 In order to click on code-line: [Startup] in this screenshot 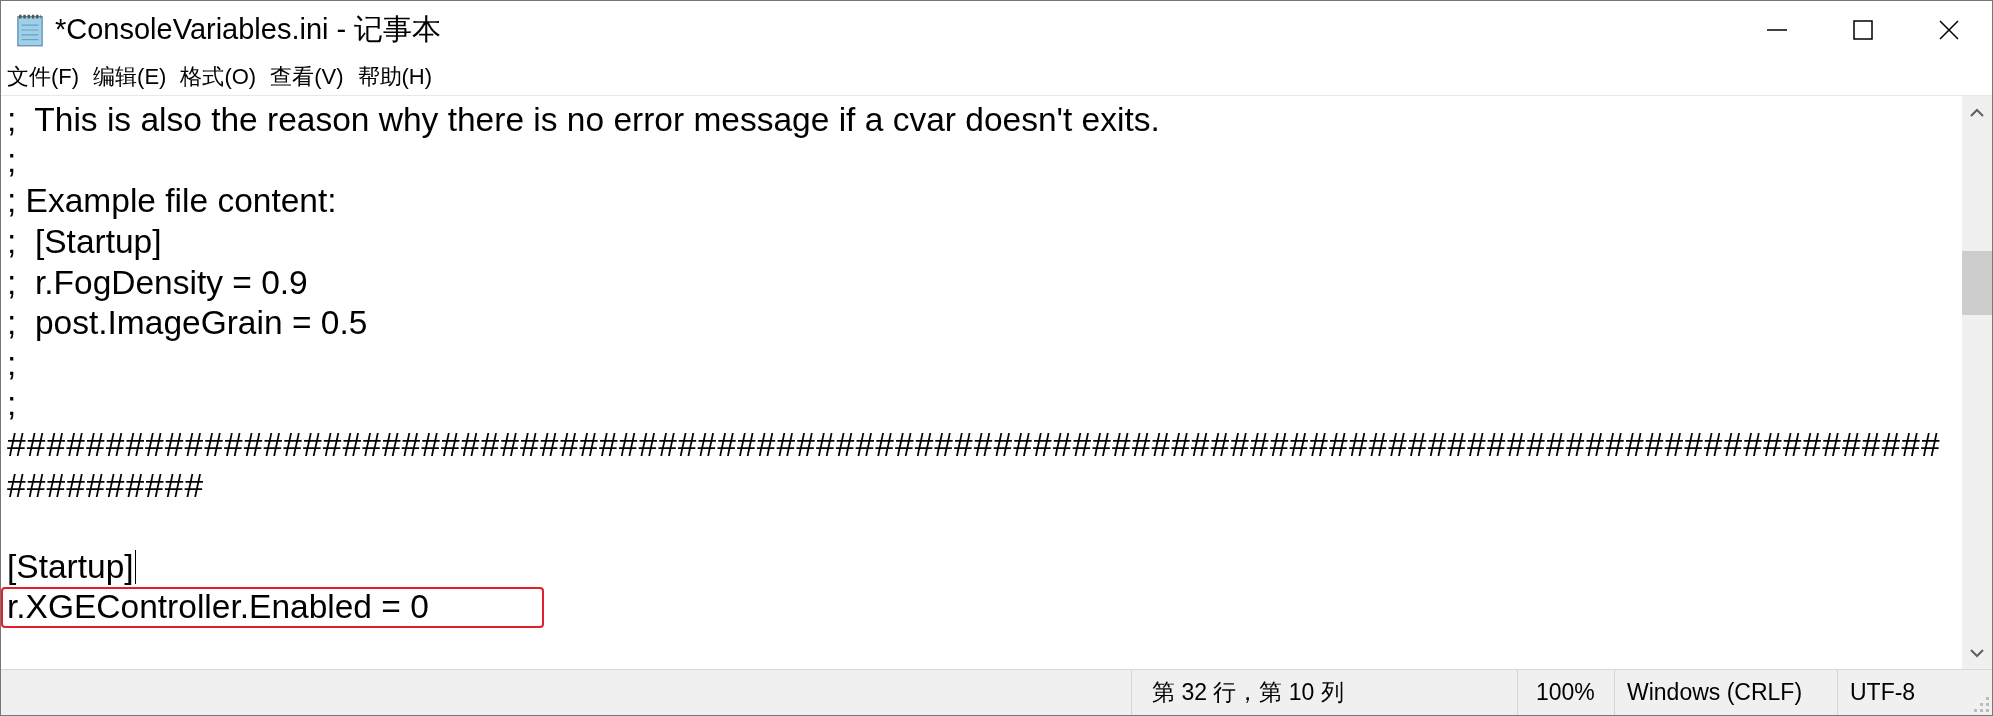, I will do `click(70, 566)`.